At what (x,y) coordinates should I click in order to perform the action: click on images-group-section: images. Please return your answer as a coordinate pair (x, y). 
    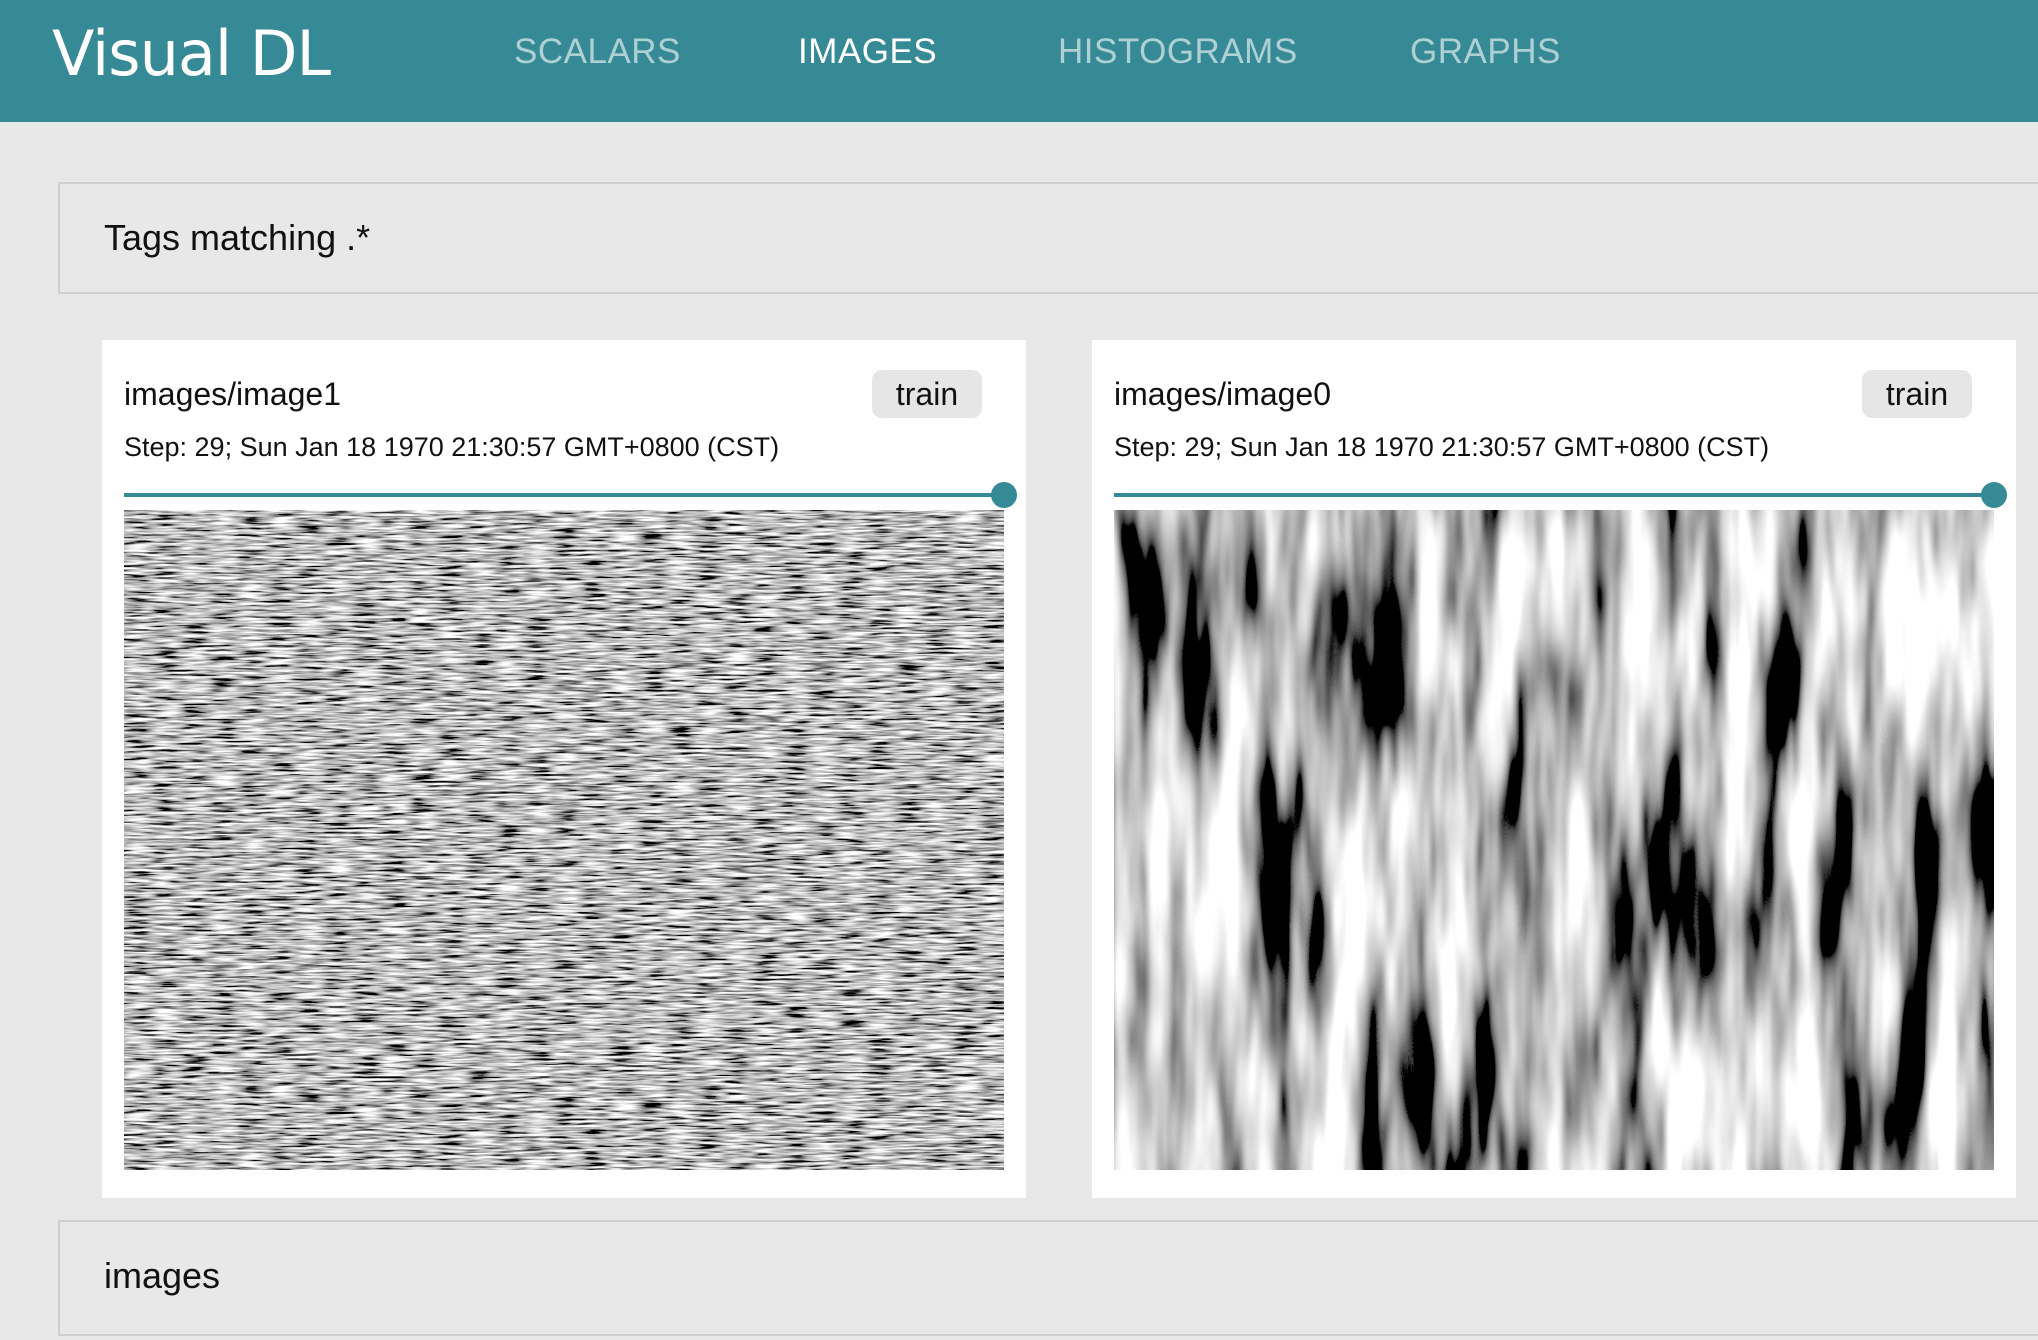
    Looking at the image, I should click on (1048, 1278).